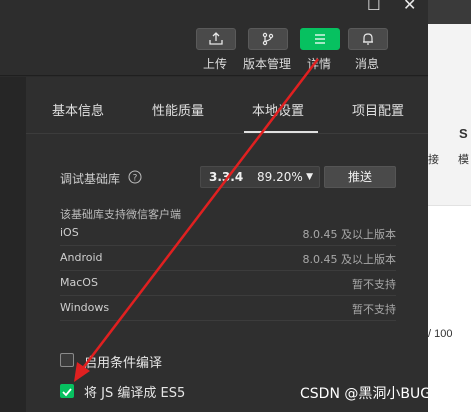 Image resolution: width=471 pixels, height=412 pixels. I want to click on lib-coverage: 89.20%, so click(280, 177).